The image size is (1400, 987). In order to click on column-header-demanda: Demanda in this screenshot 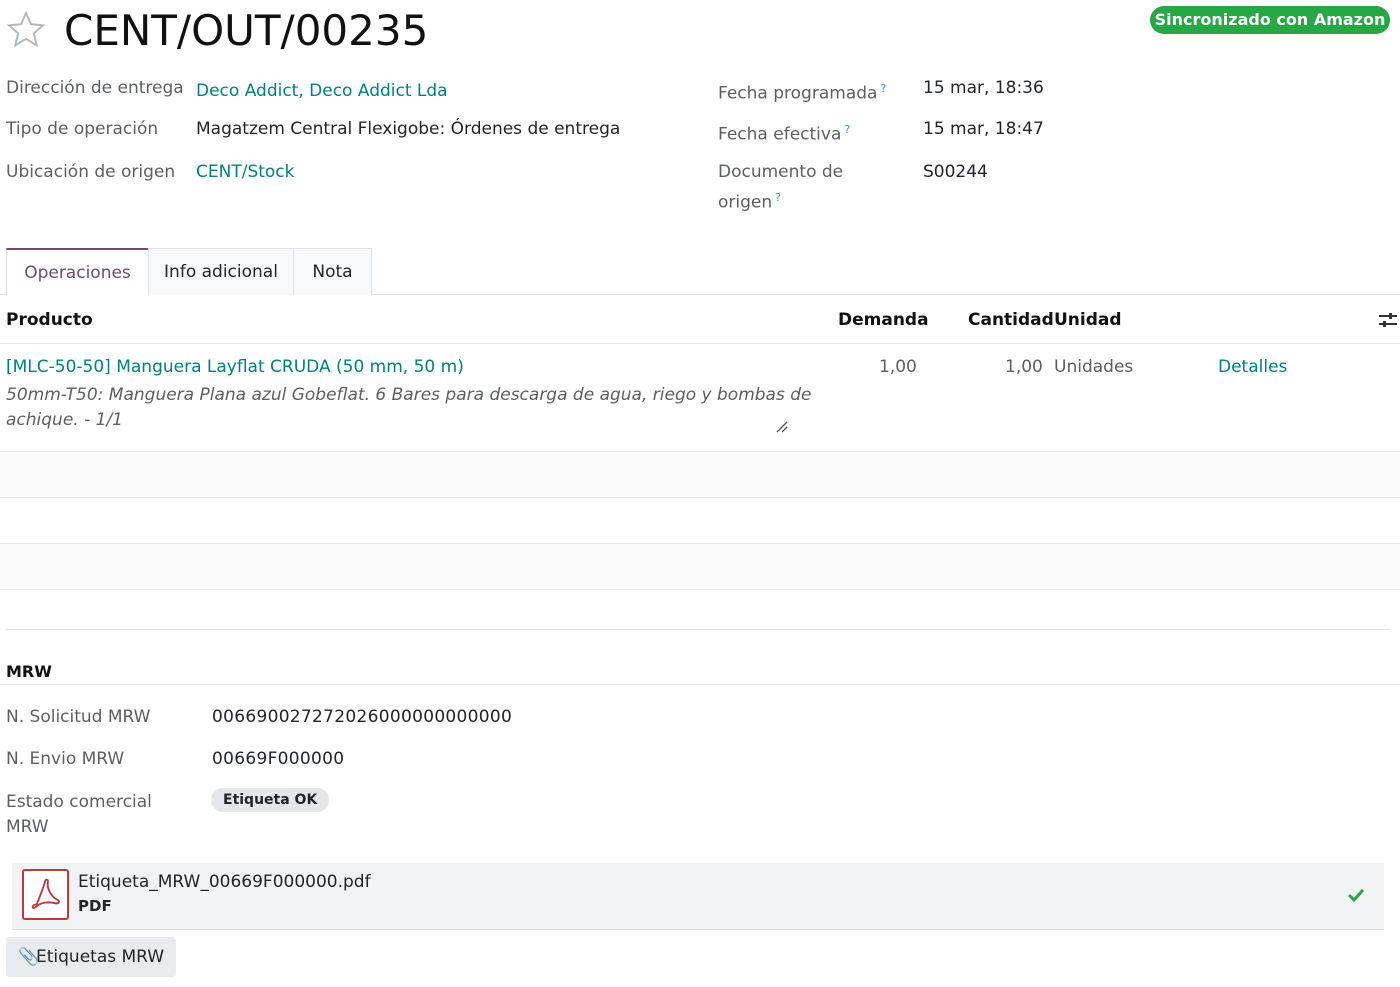, I will do `click(883, 320)`.